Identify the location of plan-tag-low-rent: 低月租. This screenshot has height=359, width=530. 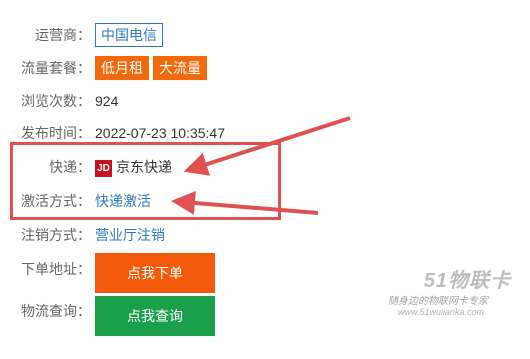
(122, 68).